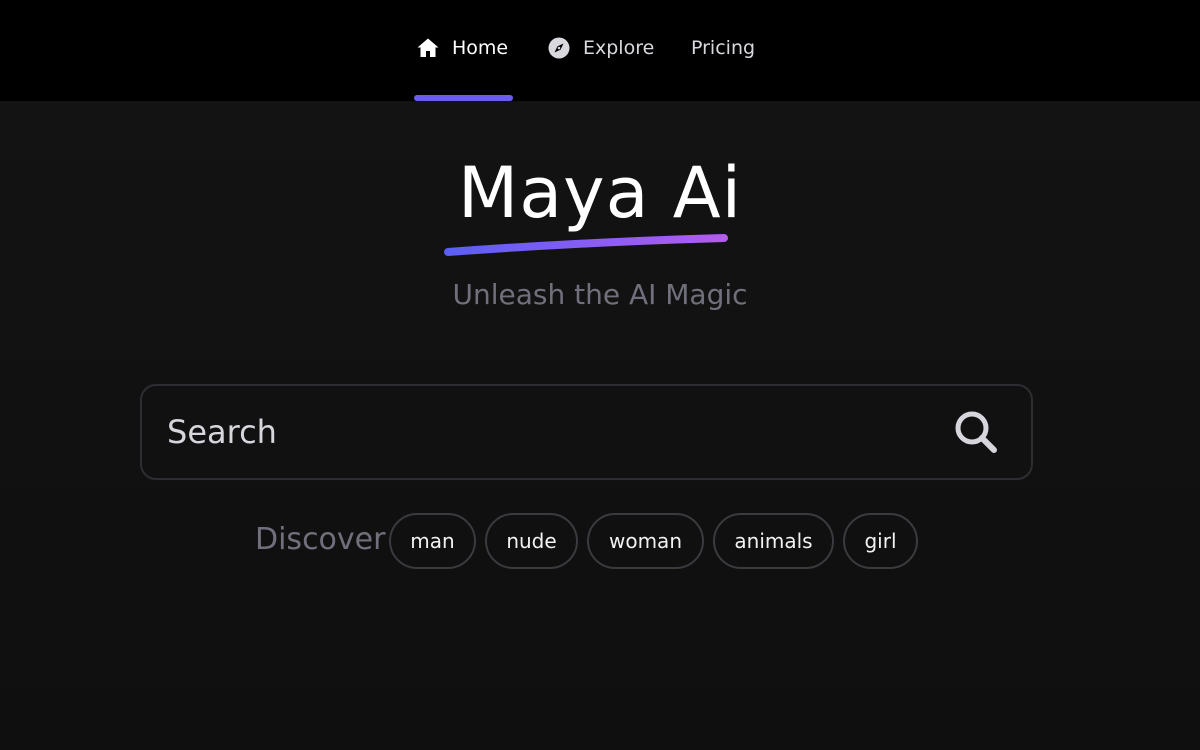 Image resolution: width=1200 pixels, height=750 pixels. I want to click on brand-underline, so click(586, 245).